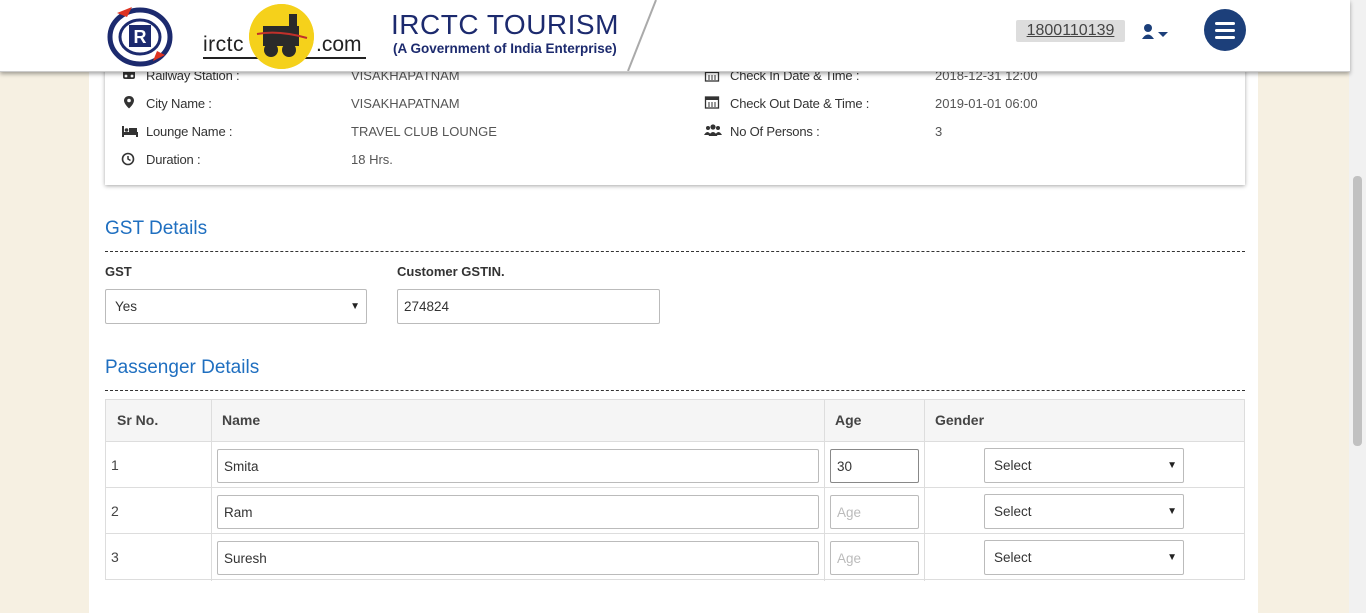  Describe the element at coordinates (518, 466) in the screenshot. I see `passenger-name-input: Smita` at that location.